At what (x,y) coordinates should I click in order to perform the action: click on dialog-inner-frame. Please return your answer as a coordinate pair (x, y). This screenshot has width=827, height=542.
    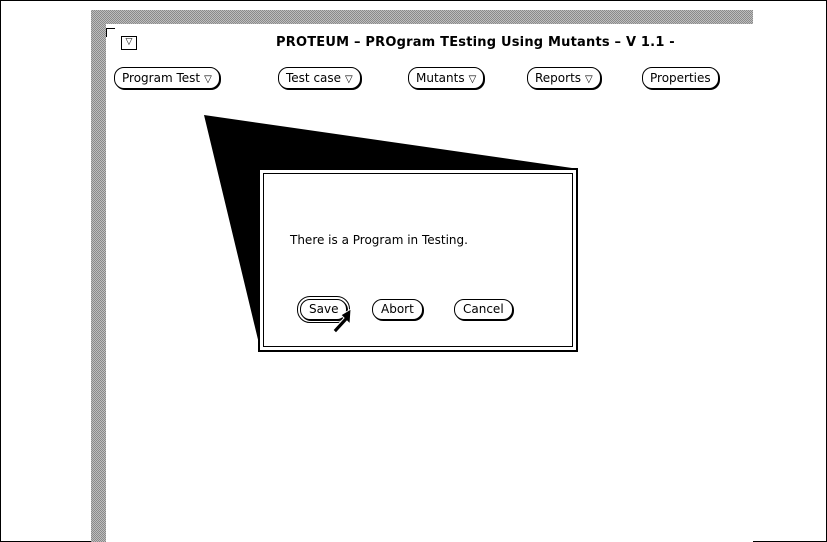
    Looking at the image, I should click on (418, 260).